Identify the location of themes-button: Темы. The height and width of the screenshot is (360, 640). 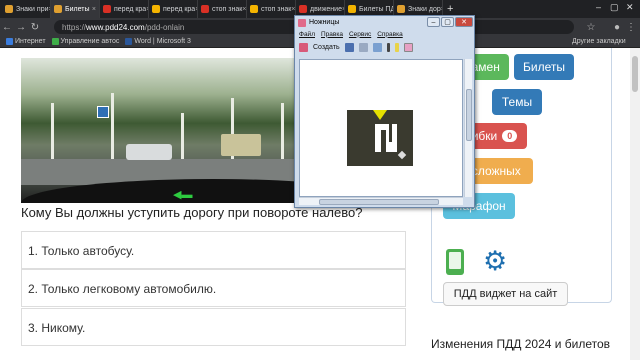
(517, 102).